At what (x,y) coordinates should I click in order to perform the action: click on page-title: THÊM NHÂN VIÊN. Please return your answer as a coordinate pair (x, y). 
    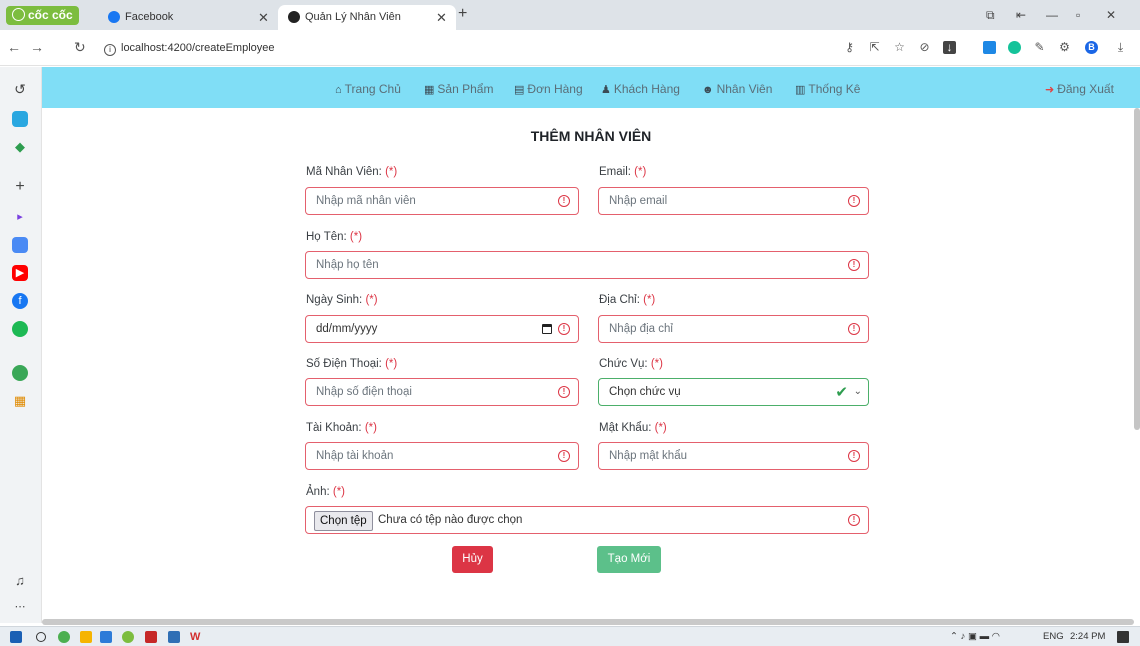
    Looking at the image, I should click on (591, 136).